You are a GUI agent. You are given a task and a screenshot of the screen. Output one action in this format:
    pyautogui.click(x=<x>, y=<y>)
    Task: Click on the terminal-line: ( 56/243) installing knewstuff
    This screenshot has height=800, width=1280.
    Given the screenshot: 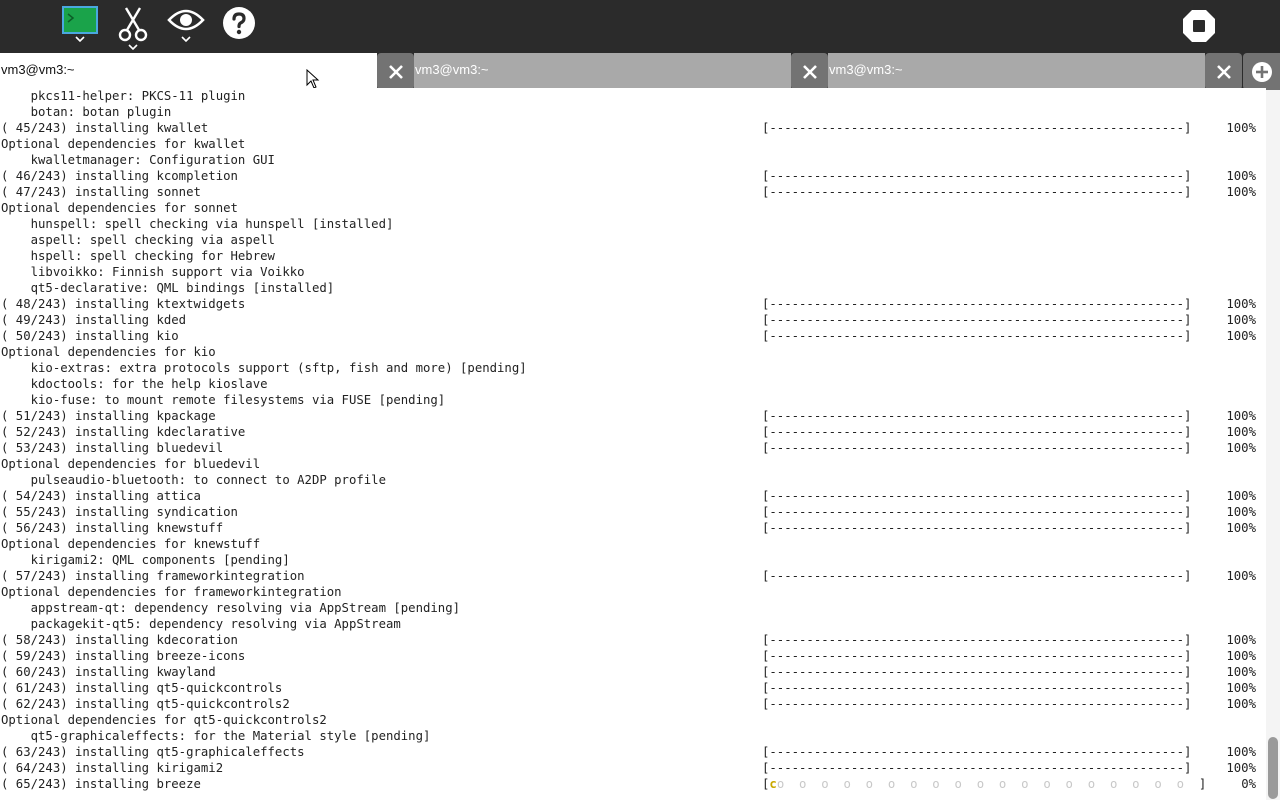 What is the action you would take?
    pyautogui.click(x=112, y=528)
    